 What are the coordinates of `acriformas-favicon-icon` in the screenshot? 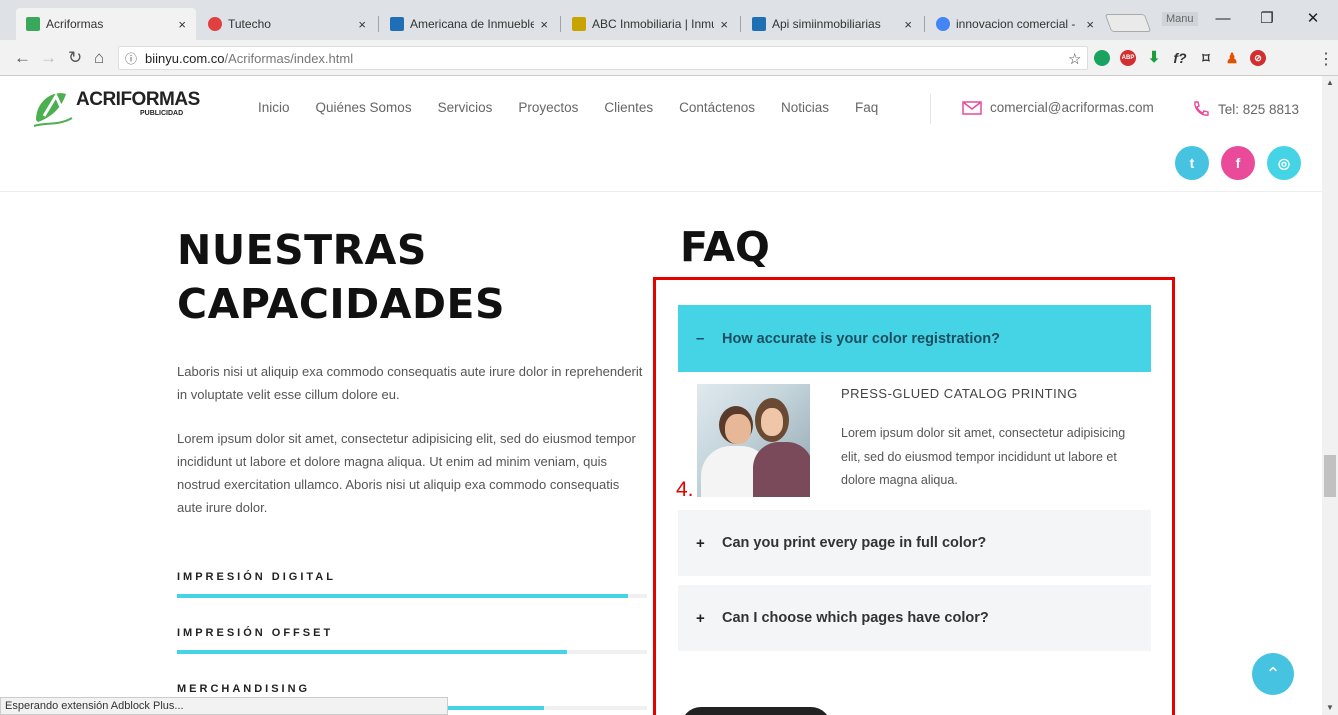 It's located at (33, 24).